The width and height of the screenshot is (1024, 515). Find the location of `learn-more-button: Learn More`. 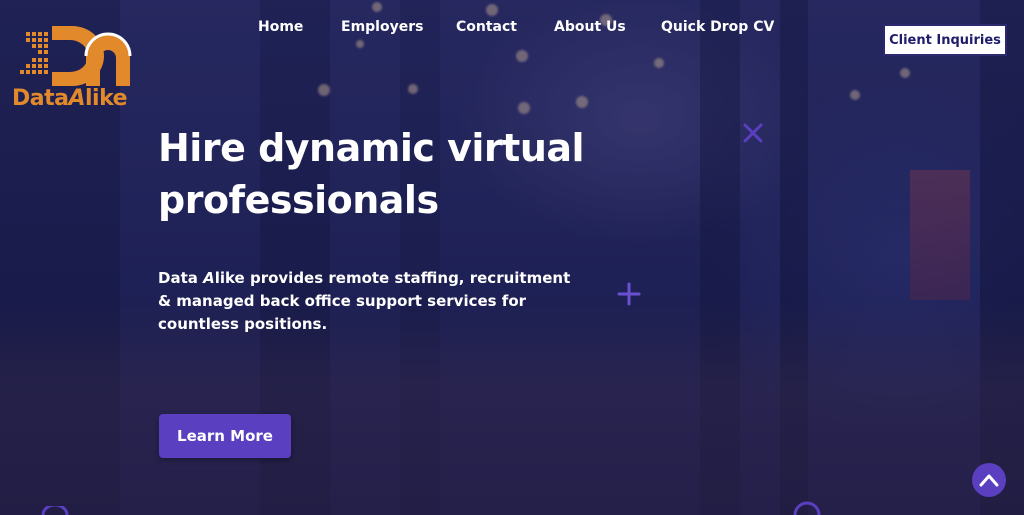

learn-more-button: Learn More is located at coordinates (225, 436).